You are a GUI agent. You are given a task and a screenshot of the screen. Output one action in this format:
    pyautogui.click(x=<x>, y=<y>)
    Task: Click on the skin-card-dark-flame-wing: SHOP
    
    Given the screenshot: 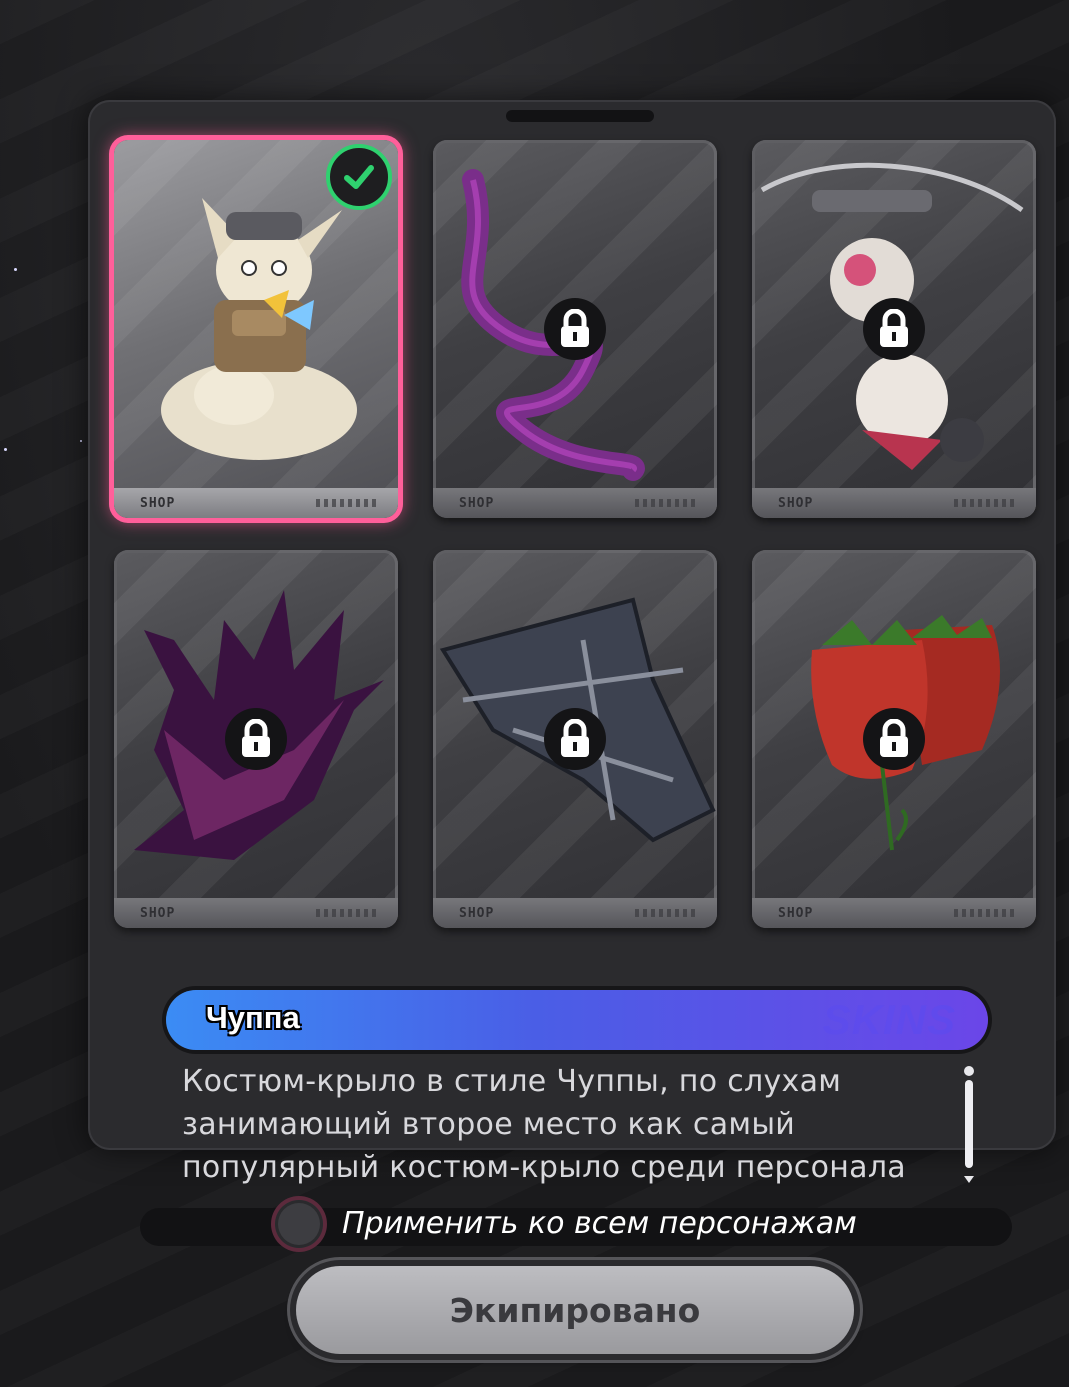 What is the action you would take?
    pyautogui.click(x=256, y=739)
    